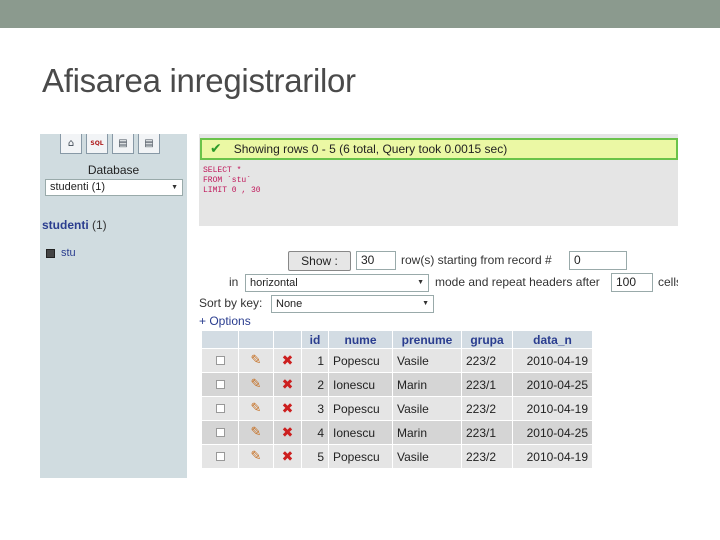  What do you see at coordinates (99, 225) in the screenshot?
I see `database-table-count: (1)` at bounding box center [99, 225].